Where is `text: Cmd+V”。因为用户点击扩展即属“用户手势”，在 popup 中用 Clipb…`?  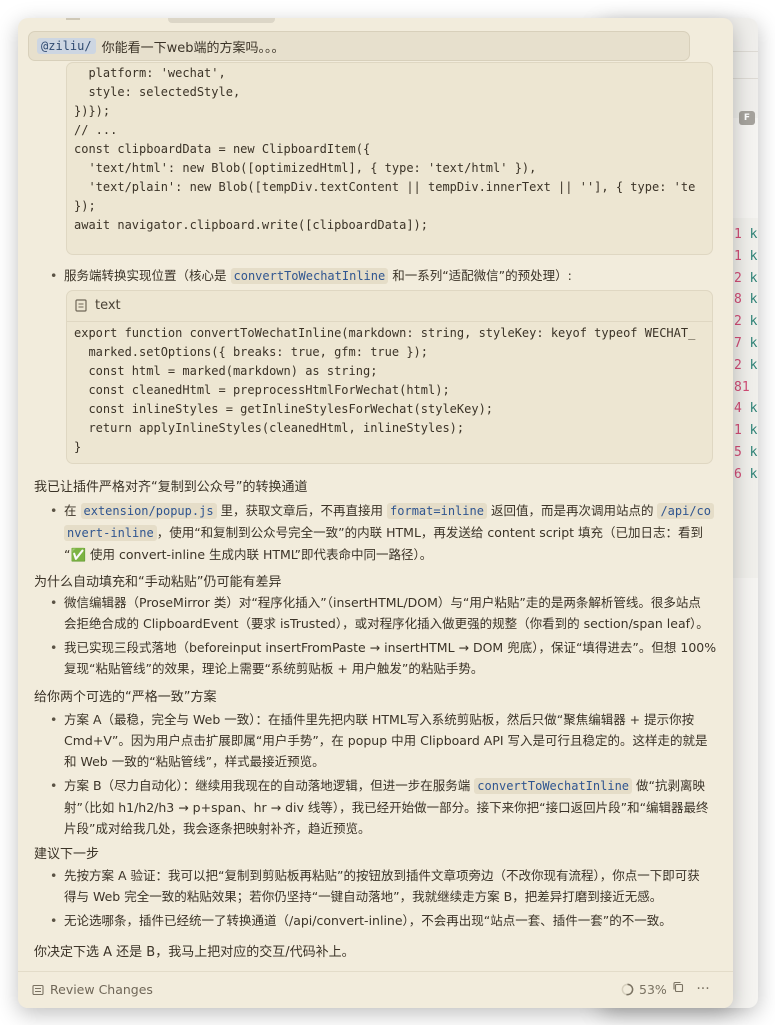 text: Cmd+V”。因为用户点击扩展即属“用户手势”，在 popup 中用 Clipb… is located at coordinates (386, 740).